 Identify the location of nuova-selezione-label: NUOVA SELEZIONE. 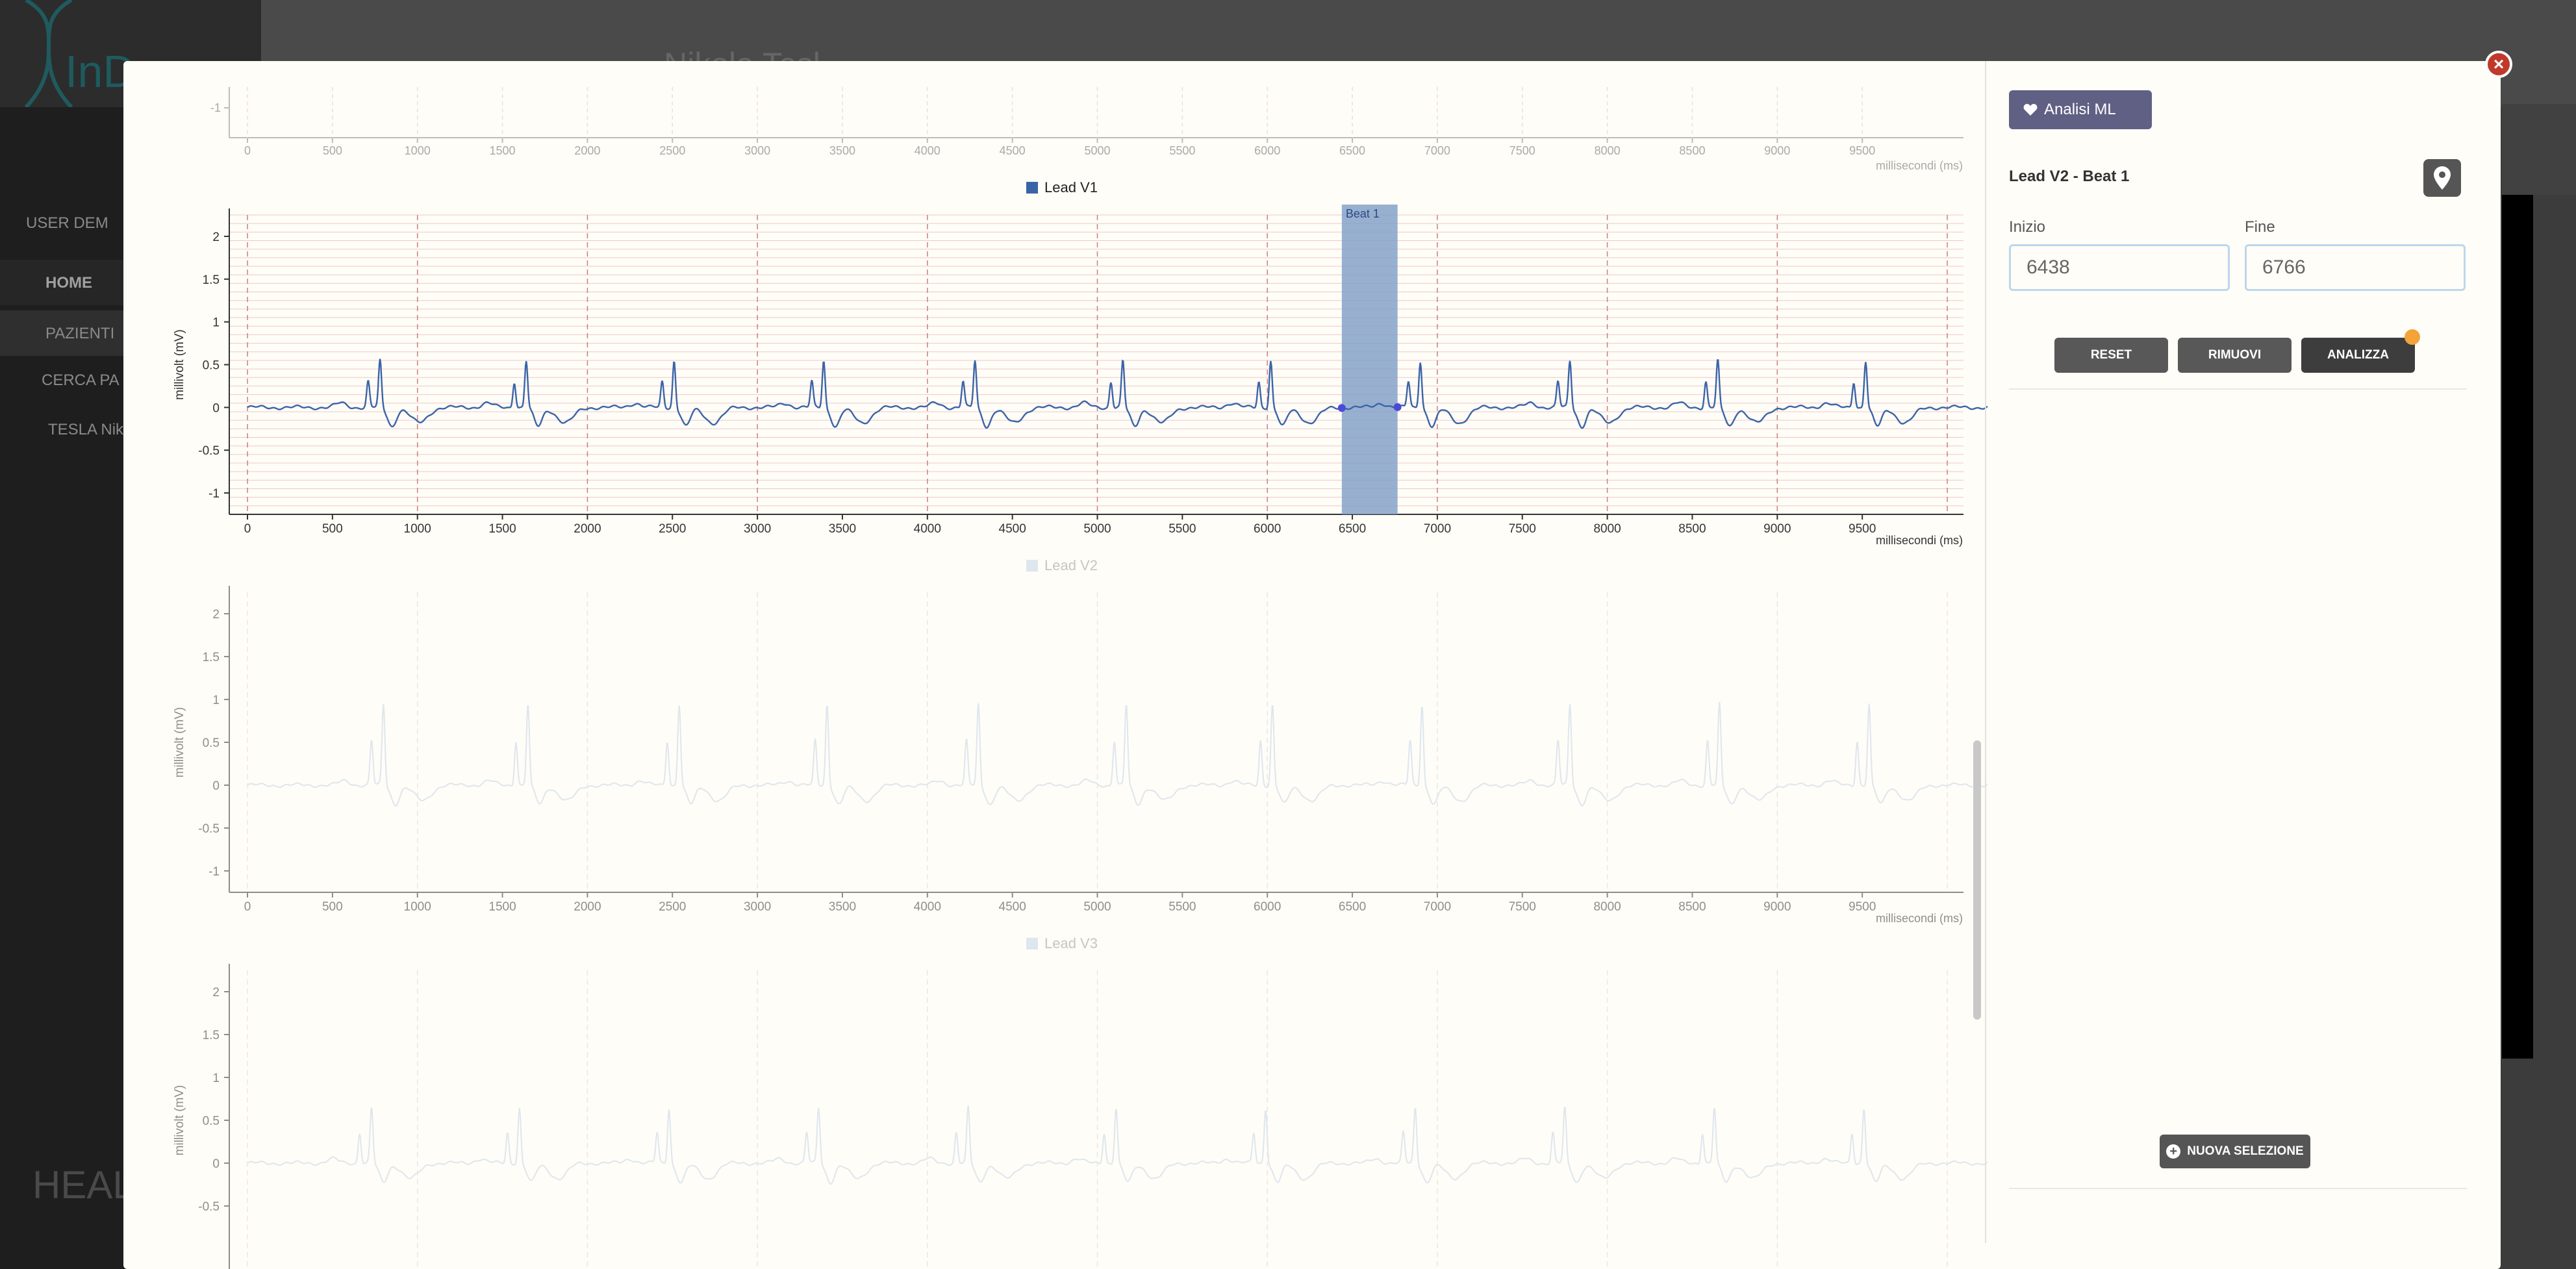
(2245, 1151).